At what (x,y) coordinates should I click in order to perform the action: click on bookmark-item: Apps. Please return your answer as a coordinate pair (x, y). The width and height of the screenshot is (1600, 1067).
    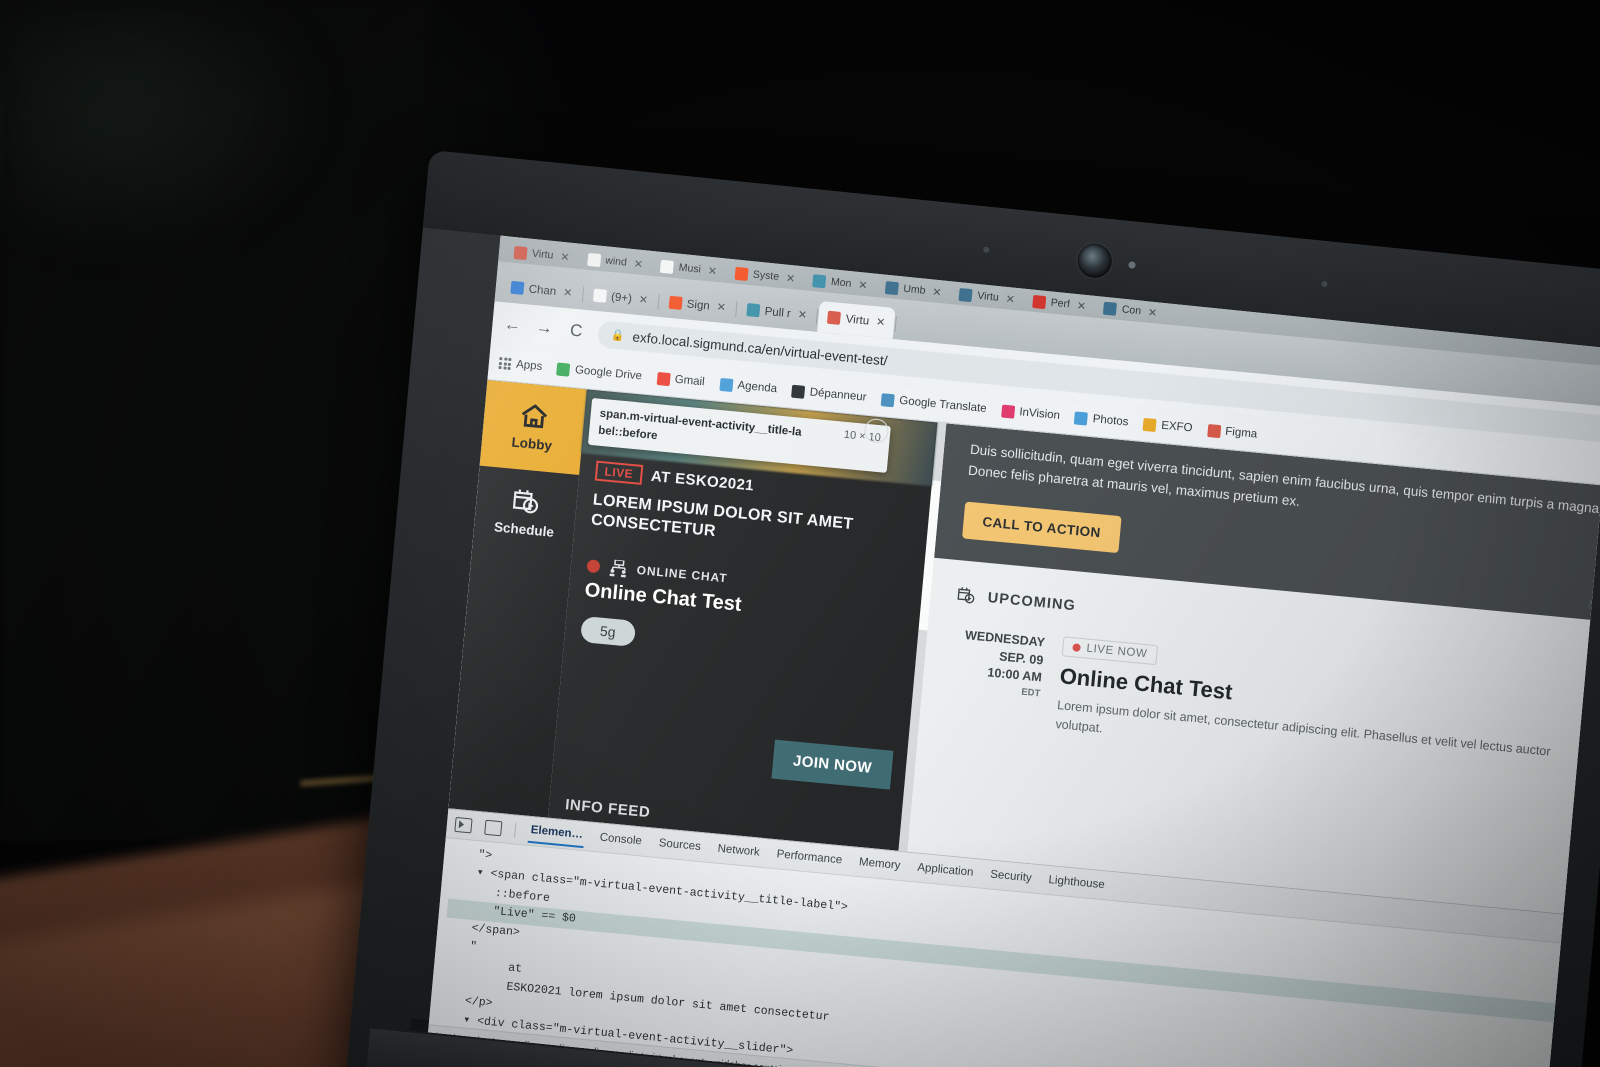
    Looking at the image, I should click on (520, 365).